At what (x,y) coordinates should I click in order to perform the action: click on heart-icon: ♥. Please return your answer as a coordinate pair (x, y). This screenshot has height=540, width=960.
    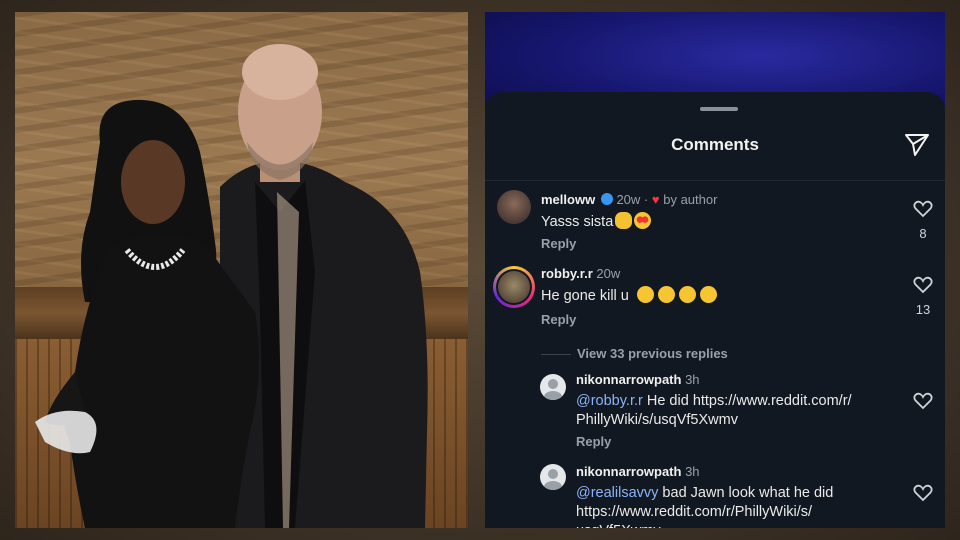
    Looking at the image, I should click on (655, 199).